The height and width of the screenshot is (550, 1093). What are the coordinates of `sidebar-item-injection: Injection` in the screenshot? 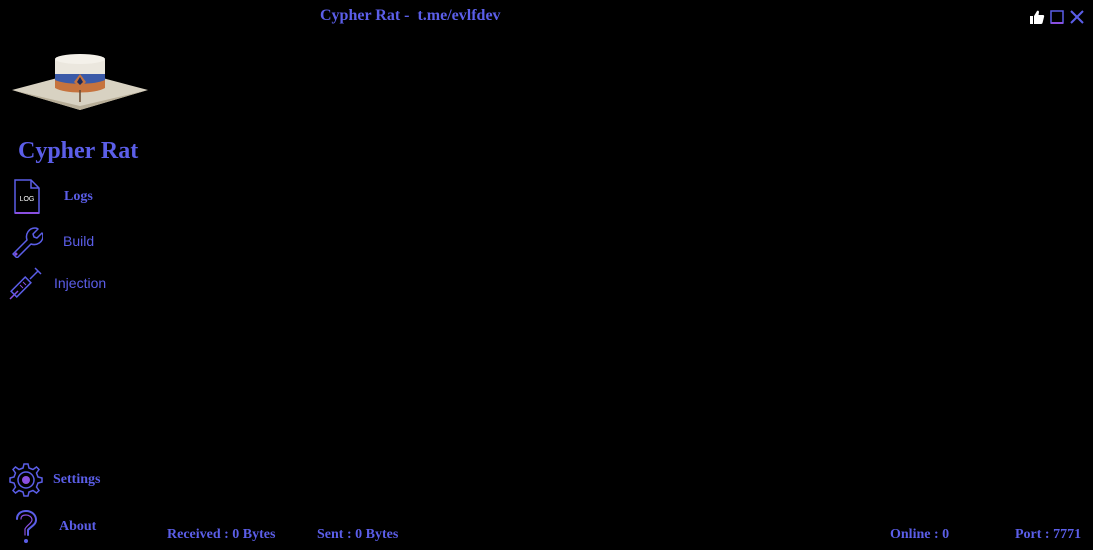 It's located at (83, 283).